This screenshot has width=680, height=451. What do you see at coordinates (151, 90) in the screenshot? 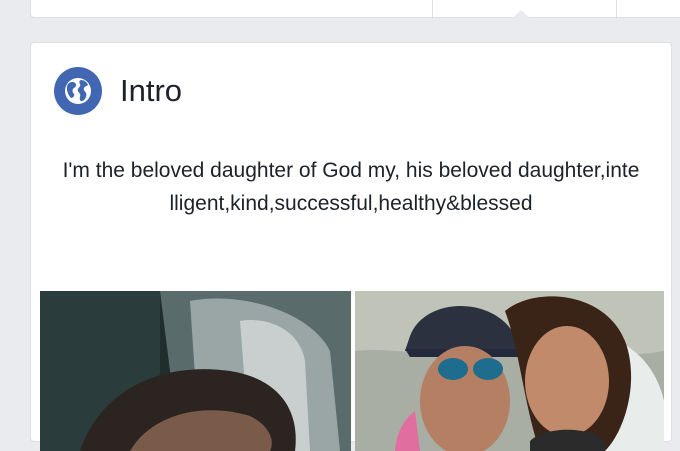
I see `intro-title: Intro` at bounding box center [151, 90].